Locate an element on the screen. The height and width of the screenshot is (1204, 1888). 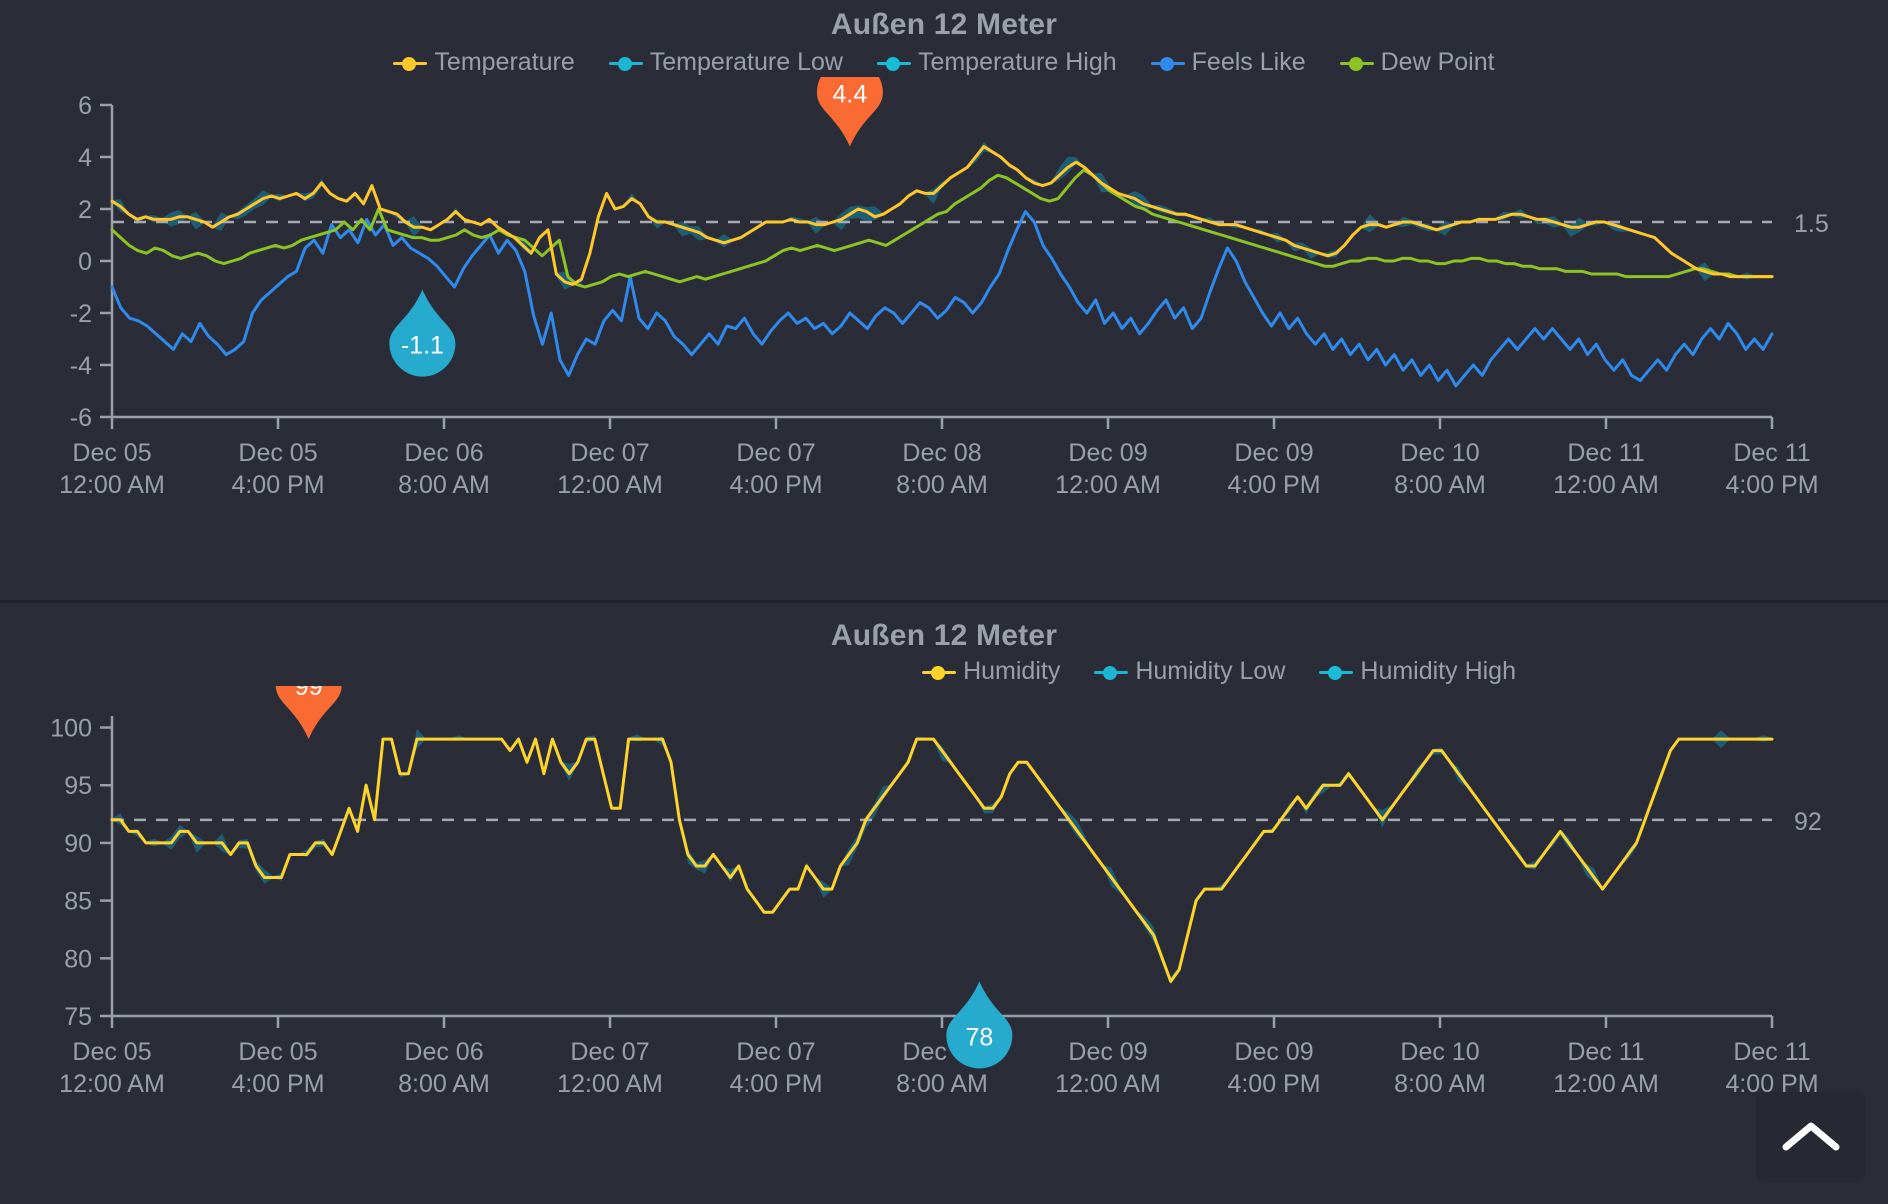
x-axis-label: Dec 114:00 PM is located at coordinates (1771, 1068).